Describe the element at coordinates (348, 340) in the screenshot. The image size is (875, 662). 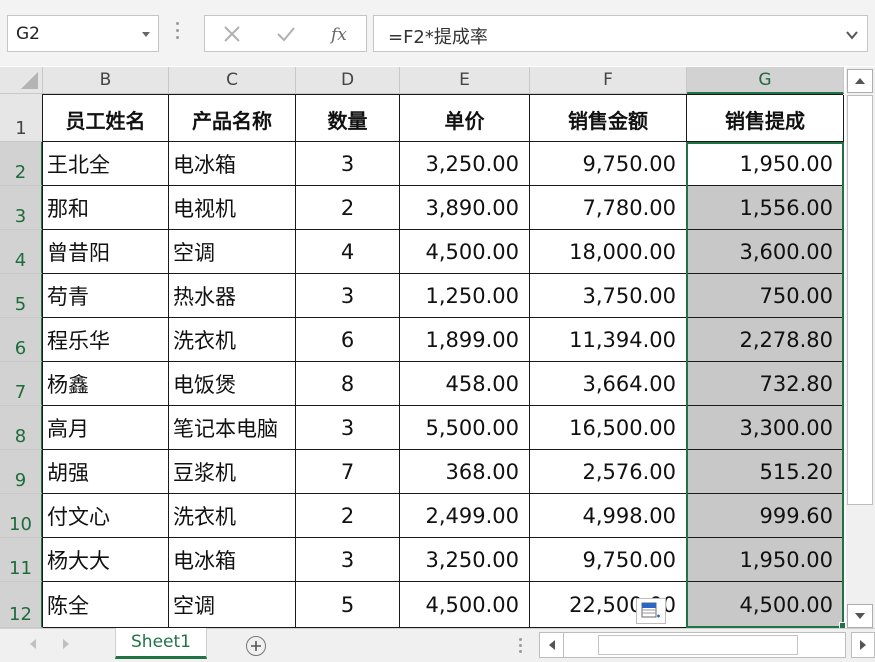
I see `table-cell: 6` at that location.